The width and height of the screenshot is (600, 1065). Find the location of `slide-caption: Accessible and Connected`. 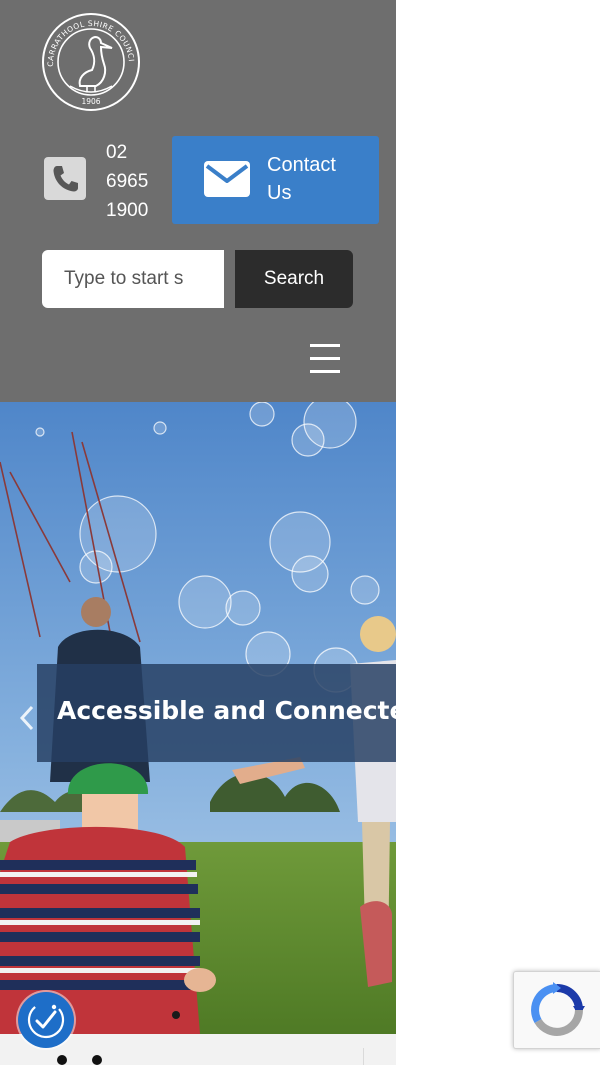

slide-caption: Accessible and Connected is located at coordinates (216, 713).